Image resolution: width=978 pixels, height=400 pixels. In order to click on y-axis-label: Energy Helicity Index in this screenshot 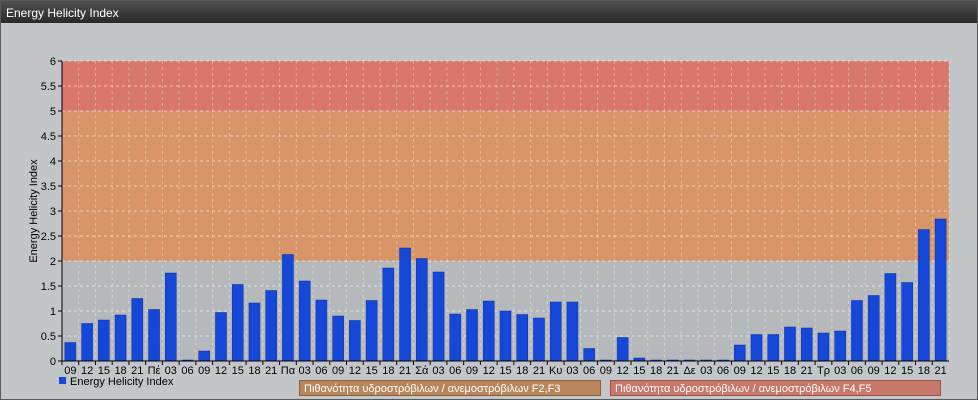, I will do `click(34, 211)`.